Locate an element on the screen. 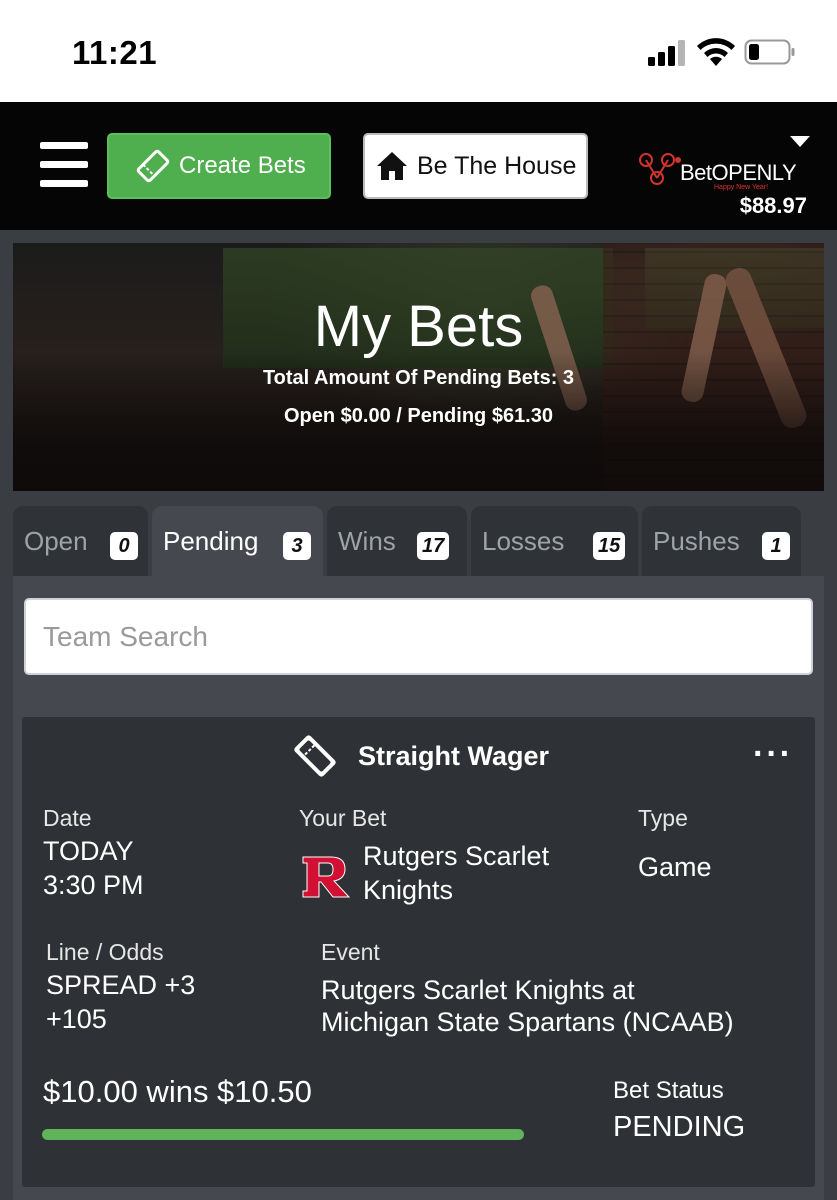 Image resolution: width=837 pixels, height=1200 pixels. tab-pushes: Pushes 1 is located at coordinates (721, 541).